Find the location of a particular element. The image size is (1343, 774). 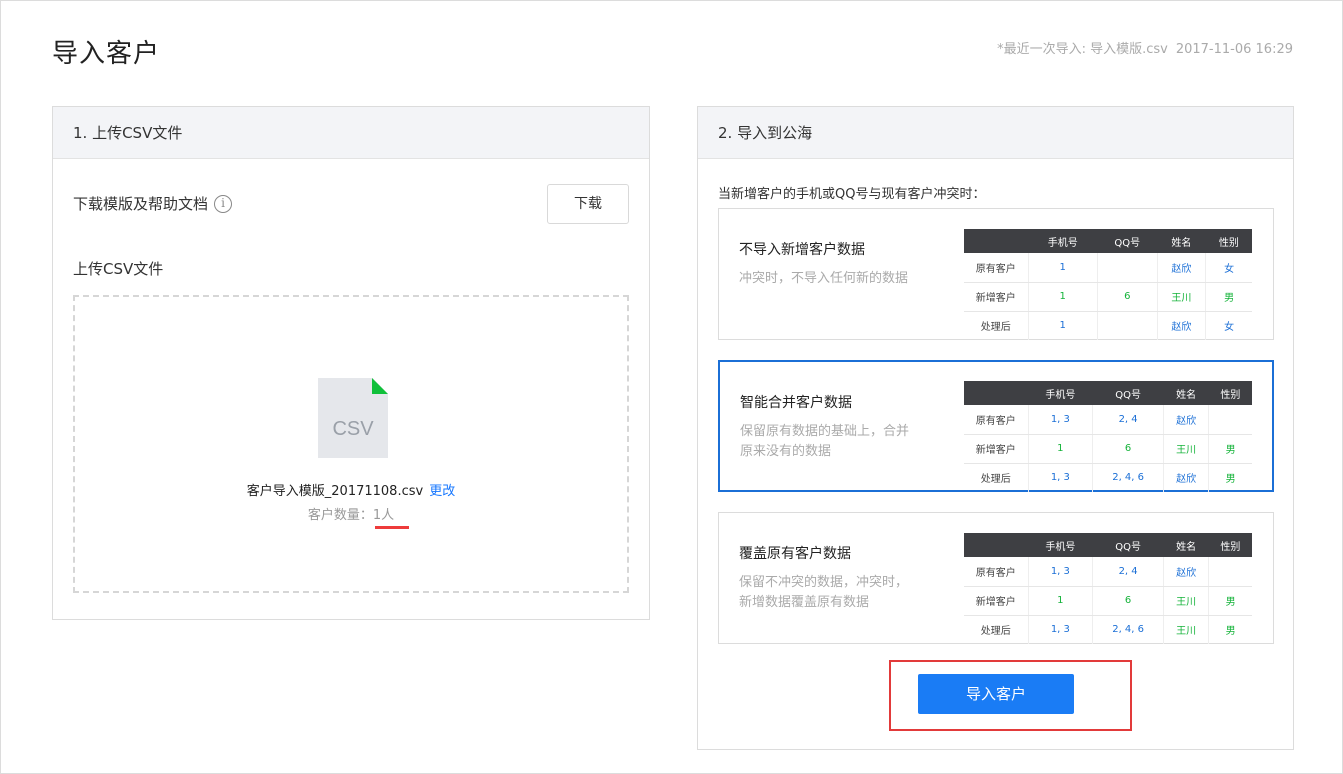

customer-count-label: 客户数量： is located at coordinates (340, 515).